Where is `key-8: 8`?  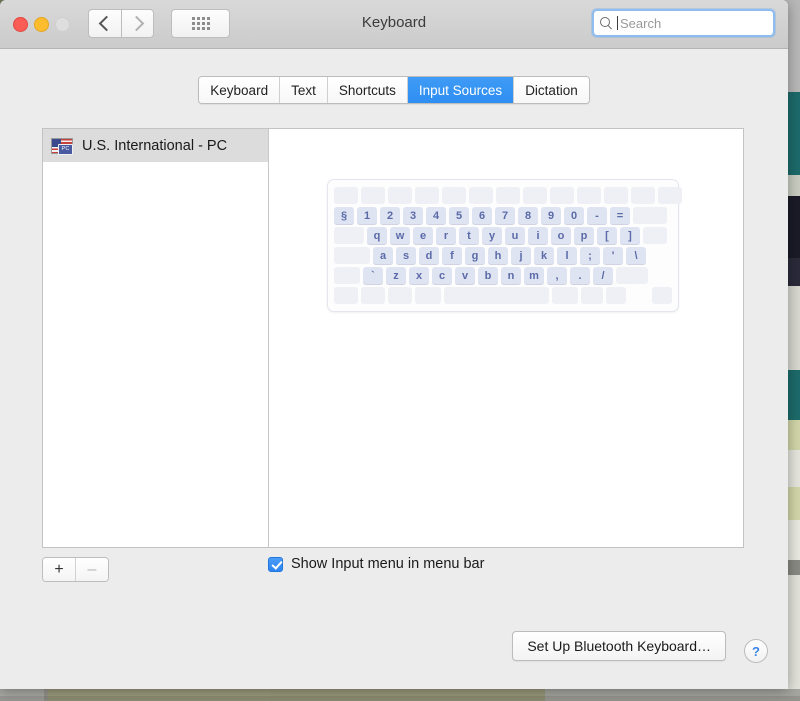 key-8: 8 is located at coordinates (528, 215).